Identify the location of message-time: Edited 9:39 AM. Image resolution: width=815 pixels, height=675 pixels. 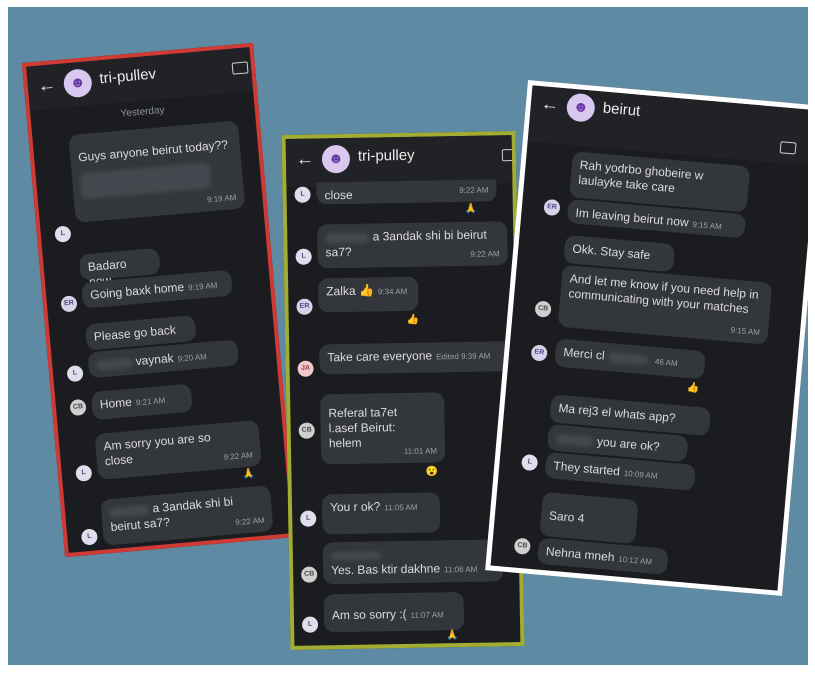
(463, 356).